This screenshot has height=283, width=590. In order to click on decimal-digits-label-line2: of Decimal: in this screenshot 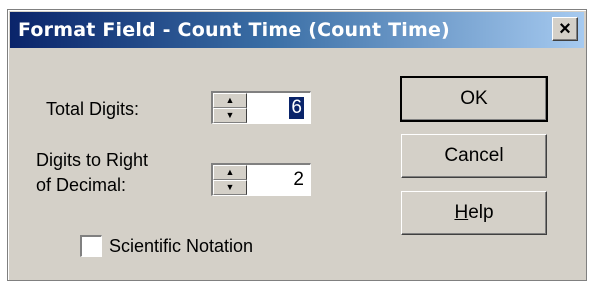, I will do `click(81, 185)`.